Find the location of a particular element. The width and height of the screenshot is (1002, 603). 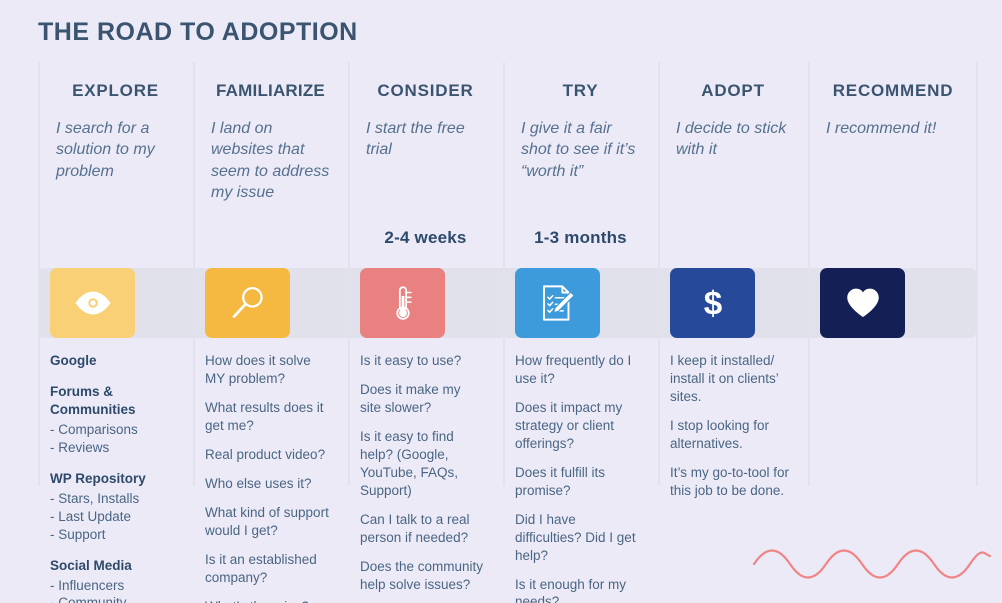

dollar-icon: $ is located at coordinates (712, 303).